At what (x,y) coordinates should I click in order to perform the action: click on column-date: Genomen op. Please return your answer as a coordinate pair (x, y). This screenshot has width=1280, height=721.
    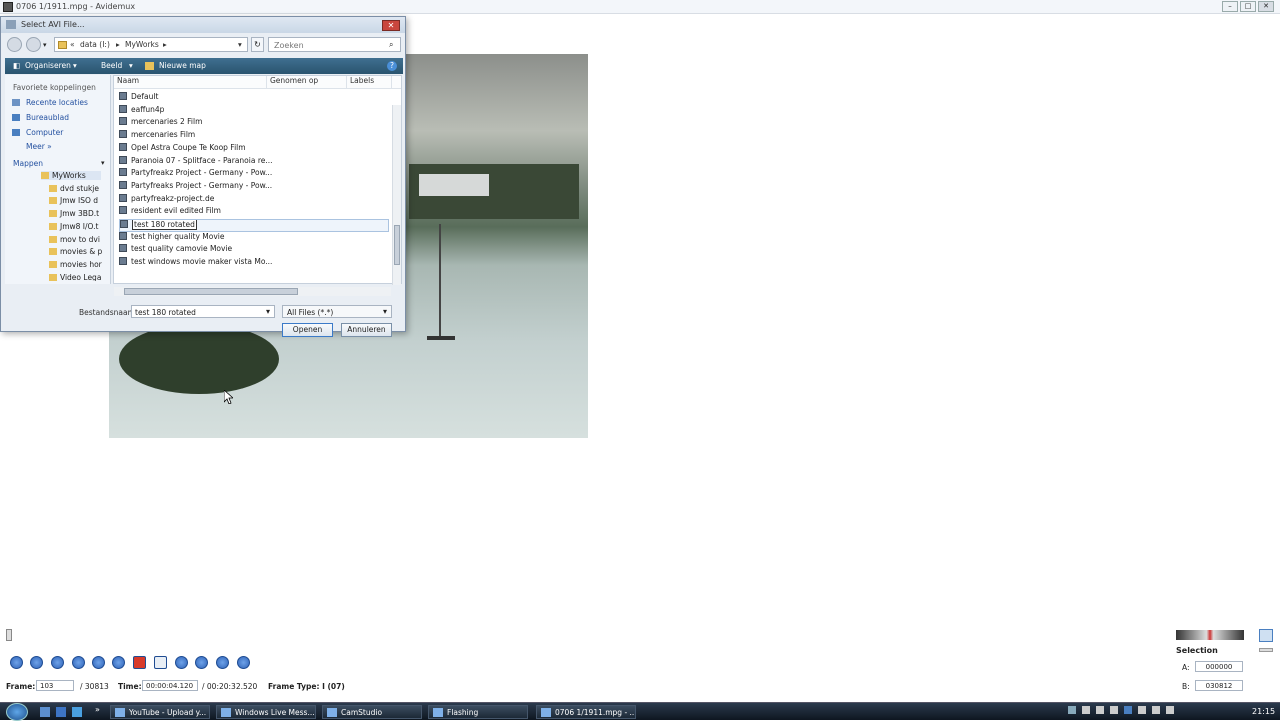
    Looking at the image, I should click on (307, 82).